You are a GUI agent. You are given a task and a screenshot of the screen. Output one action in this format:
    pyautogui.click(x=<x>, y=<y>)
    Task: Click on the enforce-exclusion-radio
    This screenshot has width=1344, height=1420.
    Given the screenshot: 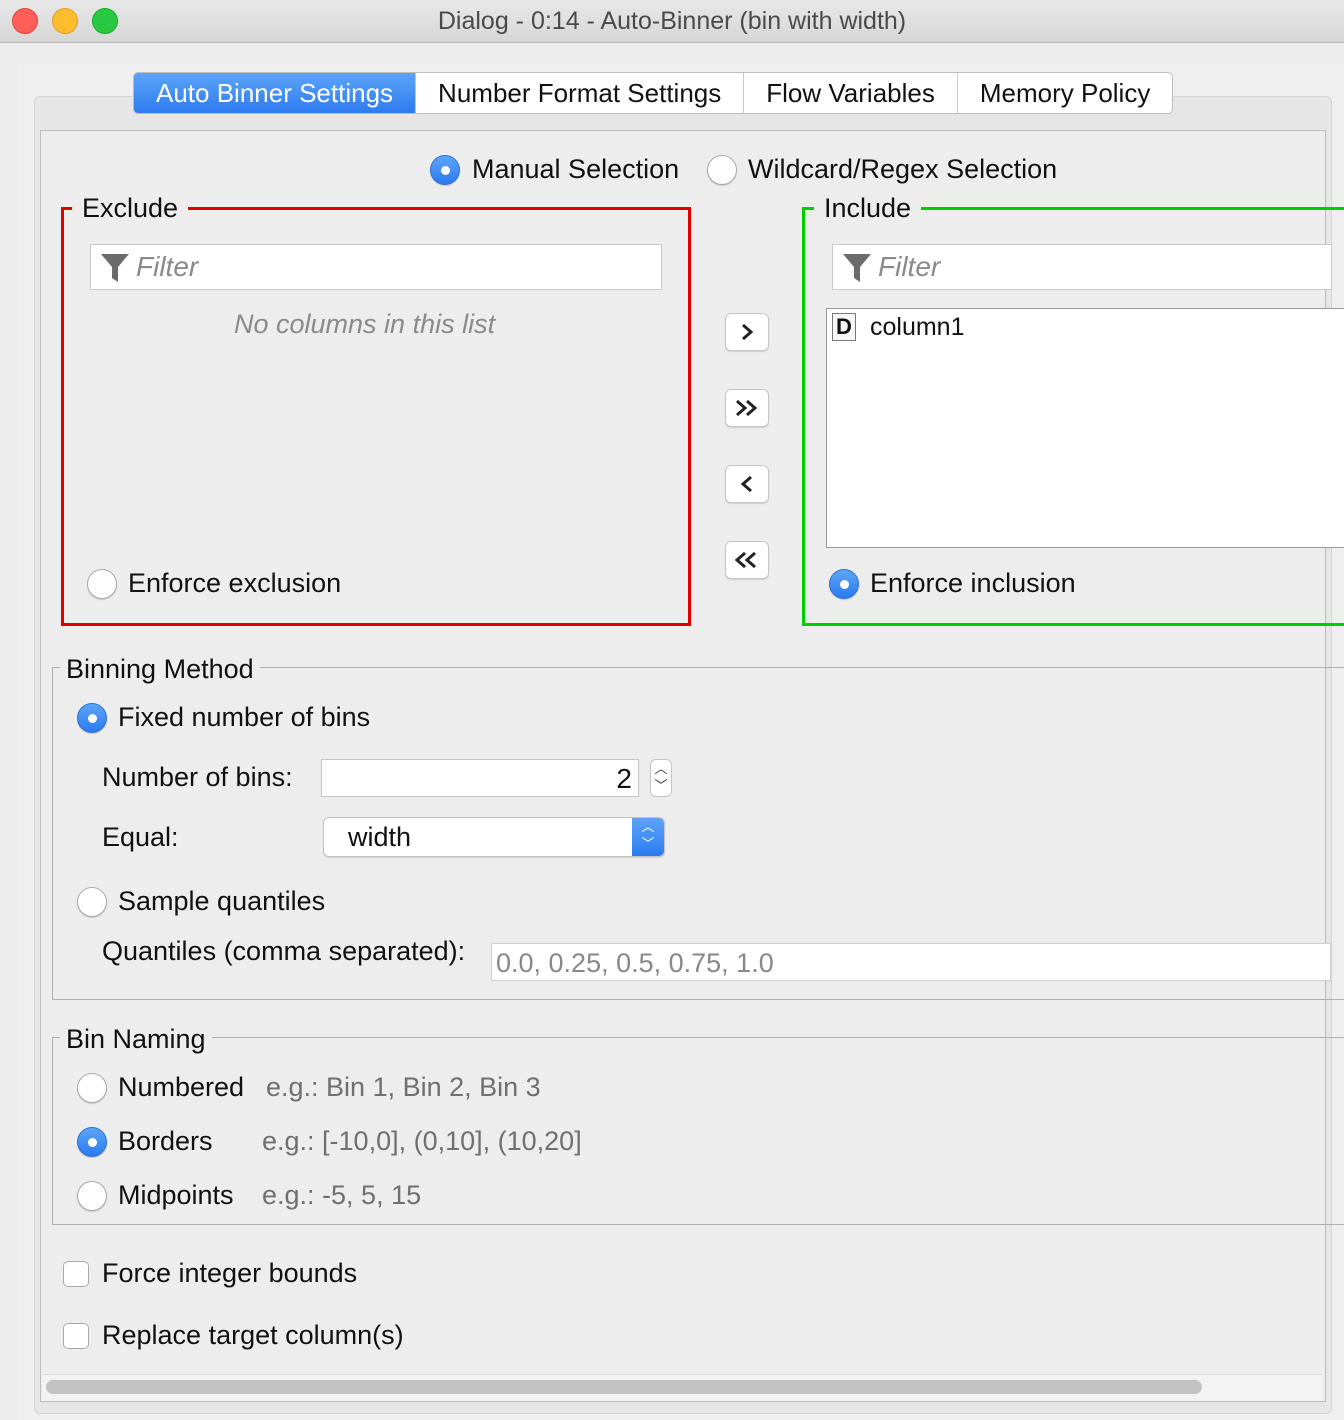 What is the action you would take?
    pyautogui.click(x=102, y=584)
    